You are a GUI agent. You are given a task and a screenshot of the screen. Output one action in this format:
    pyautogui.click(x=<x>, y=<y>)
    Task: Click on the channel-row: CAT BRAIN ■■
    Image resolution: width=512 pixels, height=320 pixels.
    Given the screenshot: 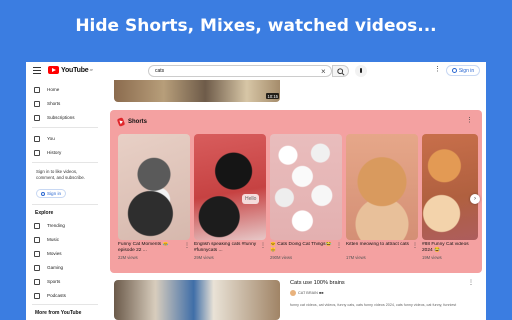 What is the action you would take?
    pyautogui.click(x=307, y=293)
    